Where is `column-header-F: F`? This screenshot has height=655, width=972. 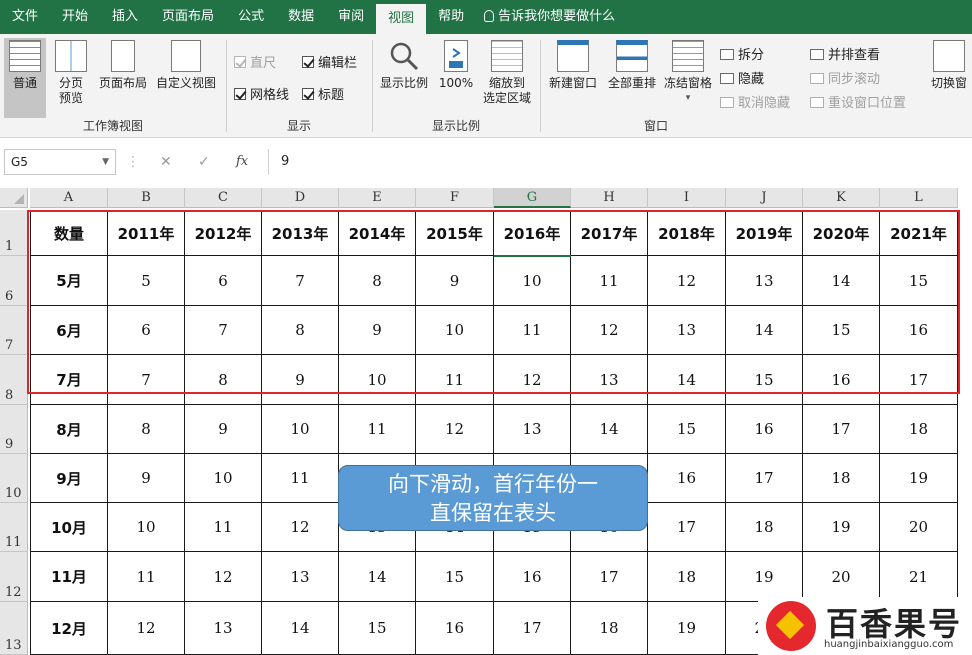
column-header-F: F is located at coordinates (455, 198).